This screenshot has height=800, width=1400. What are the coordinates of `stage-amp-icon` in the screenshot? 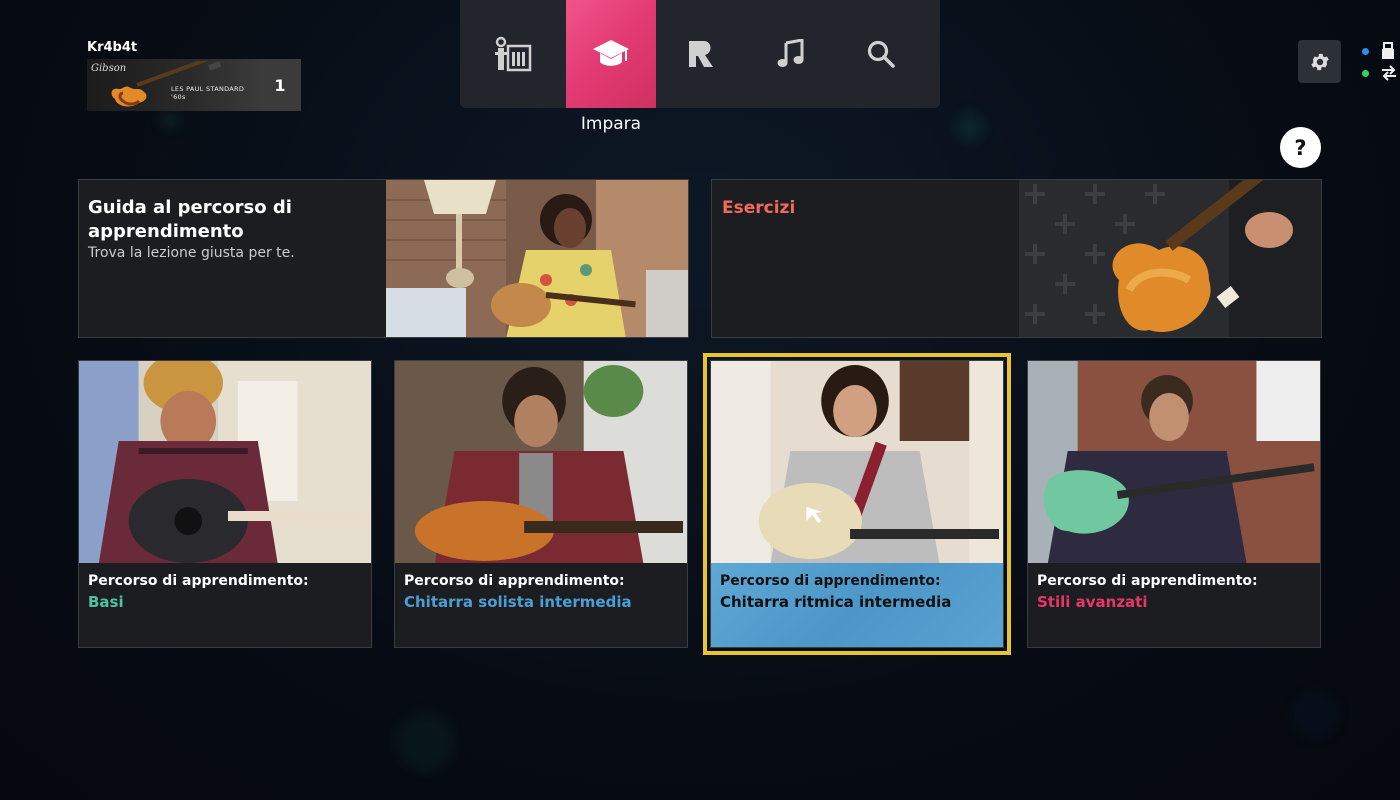 It's located at (513, 54).